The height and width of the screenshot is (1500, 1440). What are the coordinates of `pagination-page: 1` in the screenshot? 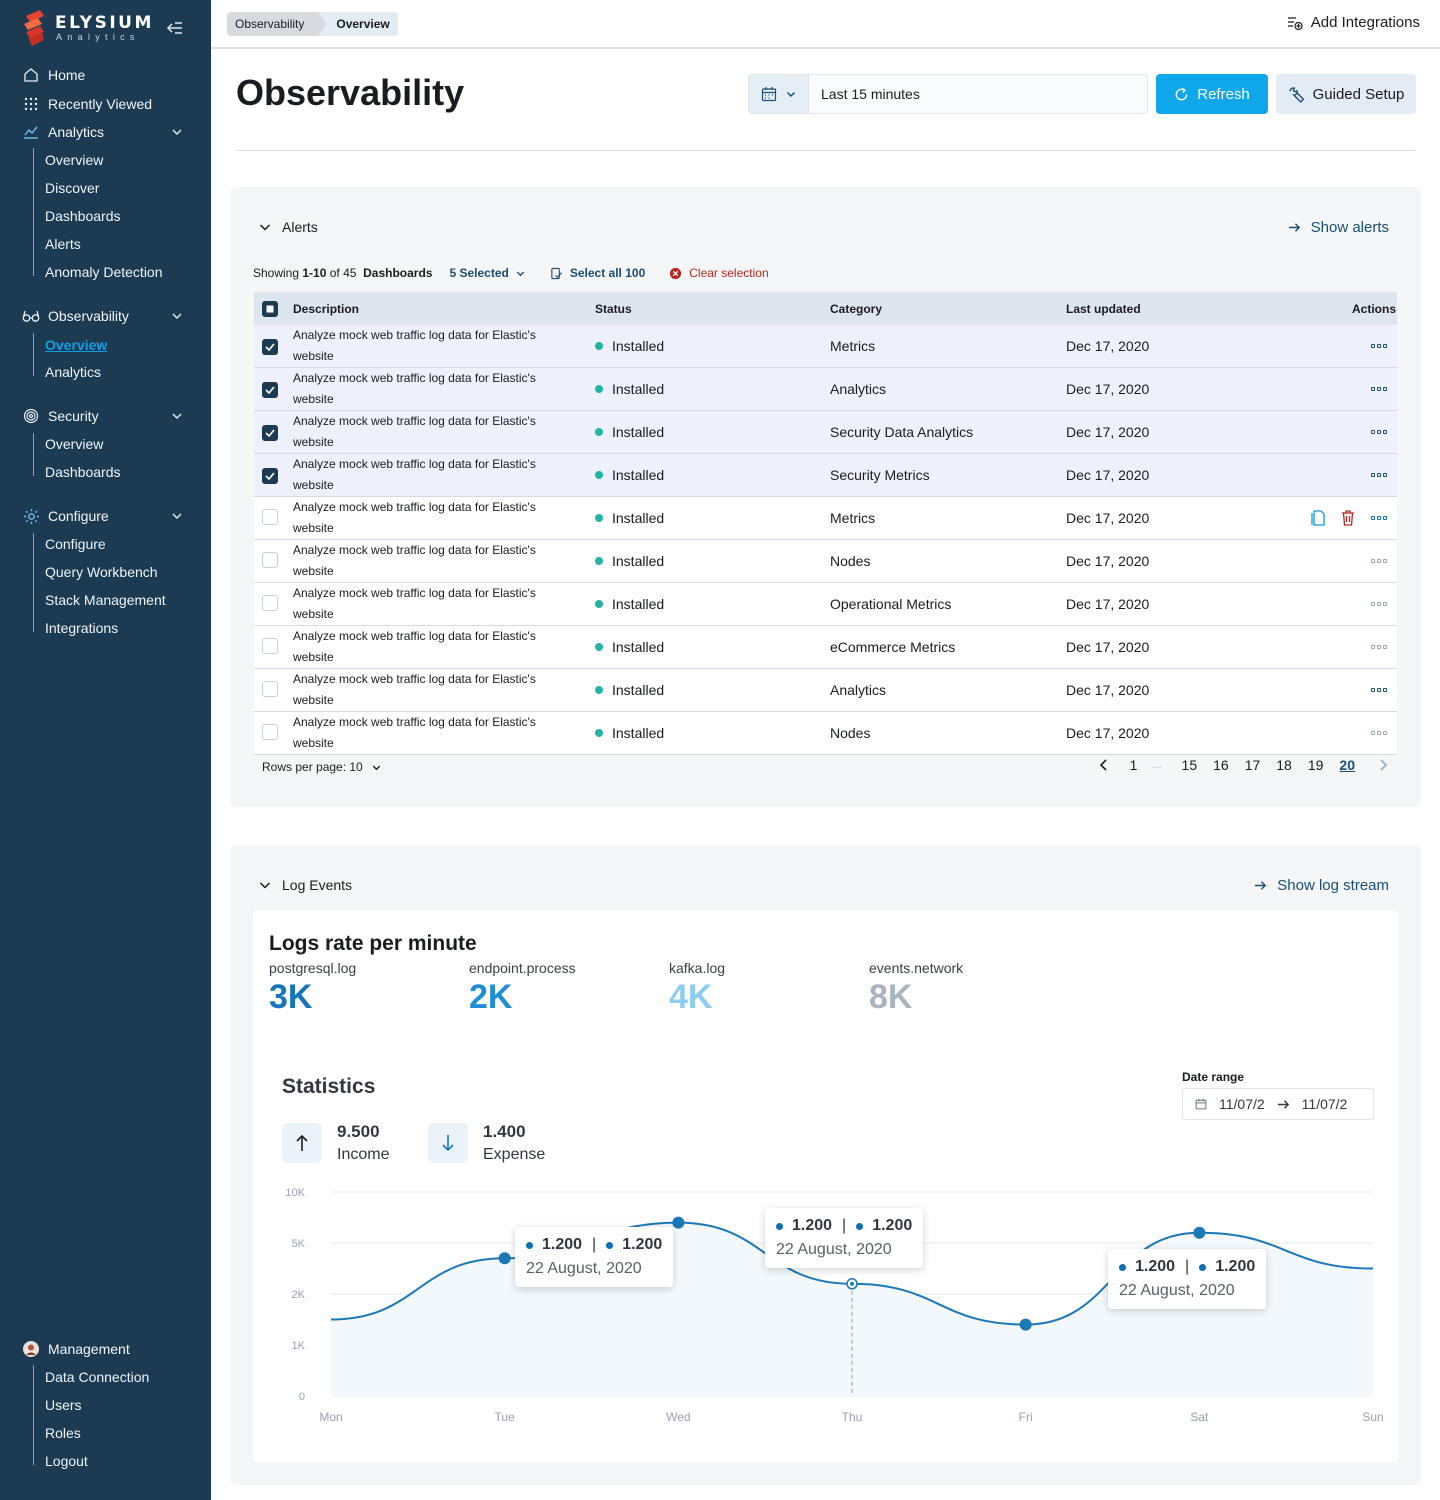 It's located at (1134, 765).